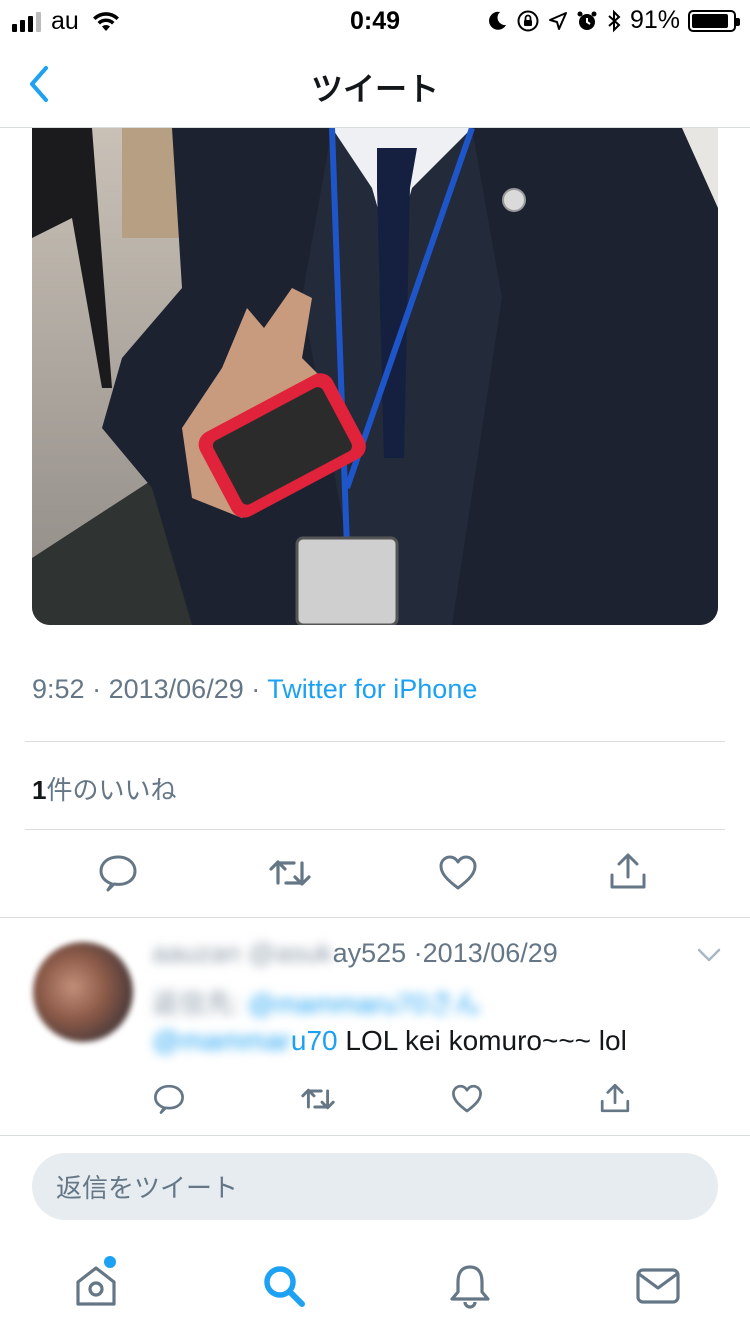 This screenshot has height=1334, width=750. I want to click on tweet-time: 9:52, so click(58, 689).